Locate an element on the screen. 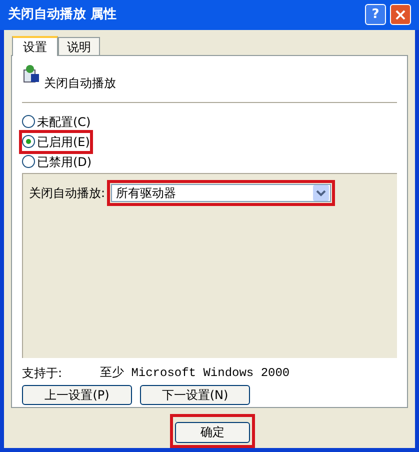 The height and width of the screenshot is (452, 419). radio-label: 未配置(C) is located at coordinates (64, 121).